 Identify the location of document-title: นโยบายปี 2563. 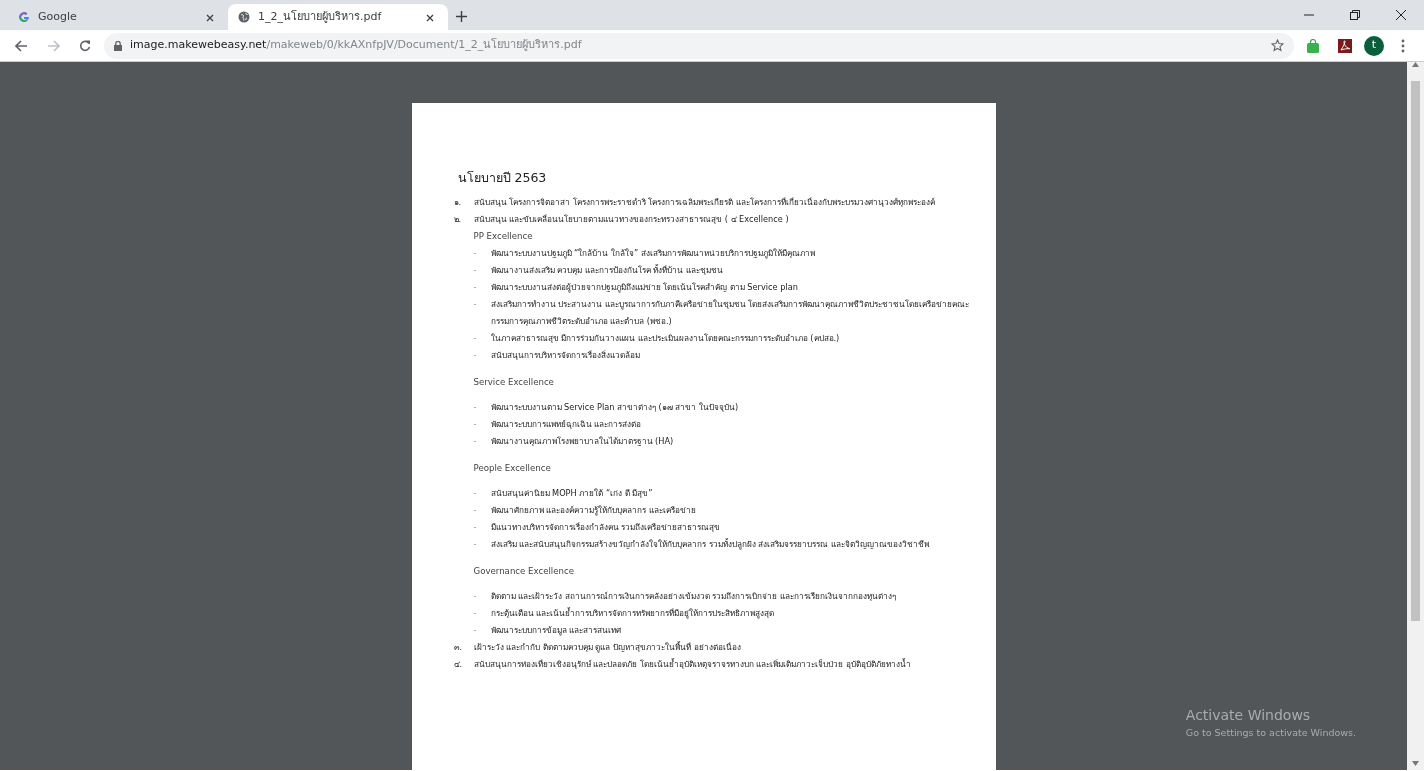
(502, 178).